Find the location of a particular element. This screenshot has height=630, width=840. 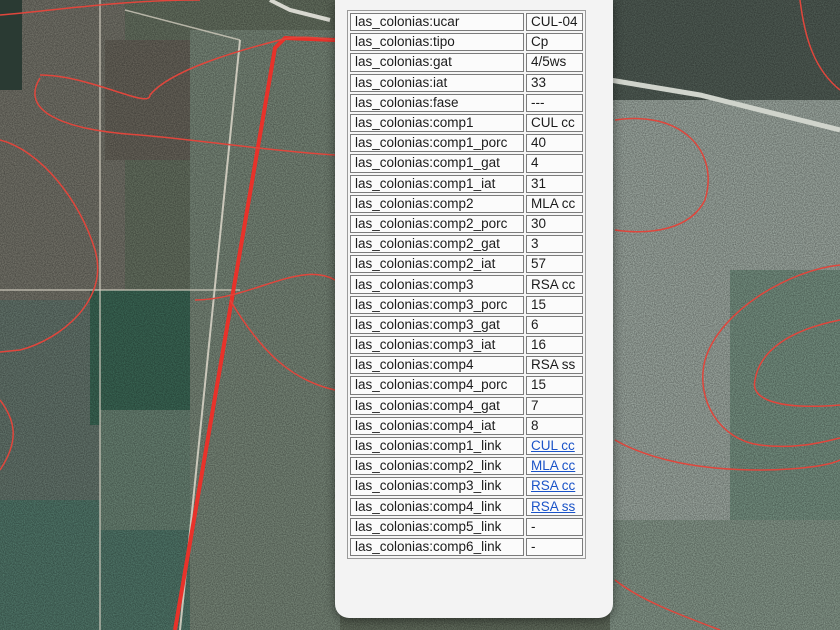

attribute-key: las_colonias:comp2_iat is located at coordinates (437, 264).